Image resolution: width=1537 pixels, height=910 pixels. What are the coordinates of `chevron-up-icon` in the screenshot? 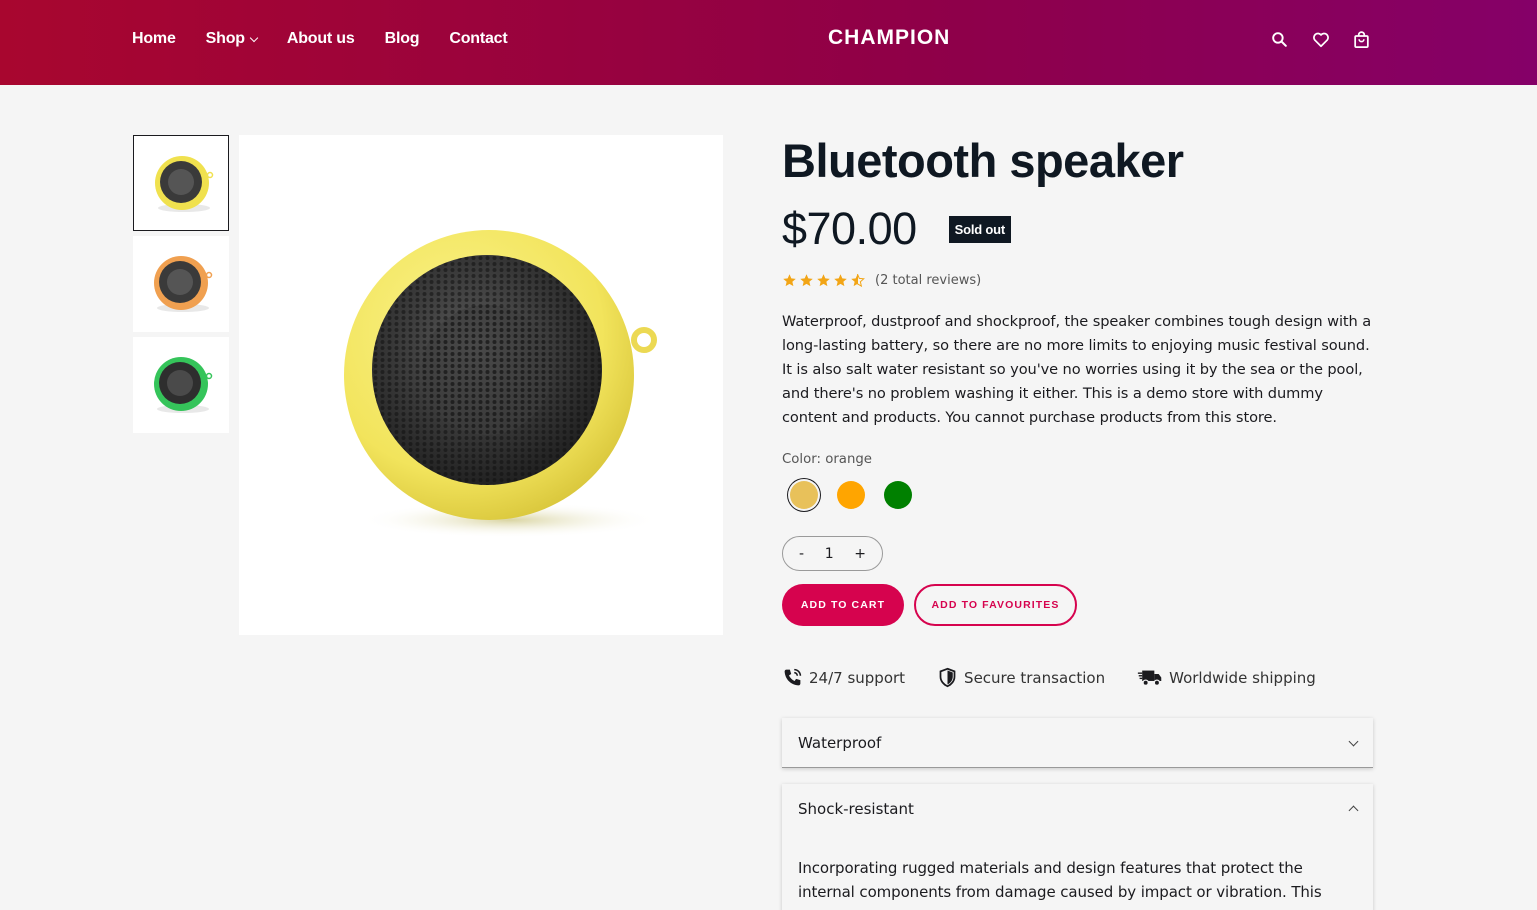 It's located at (1353, 810).